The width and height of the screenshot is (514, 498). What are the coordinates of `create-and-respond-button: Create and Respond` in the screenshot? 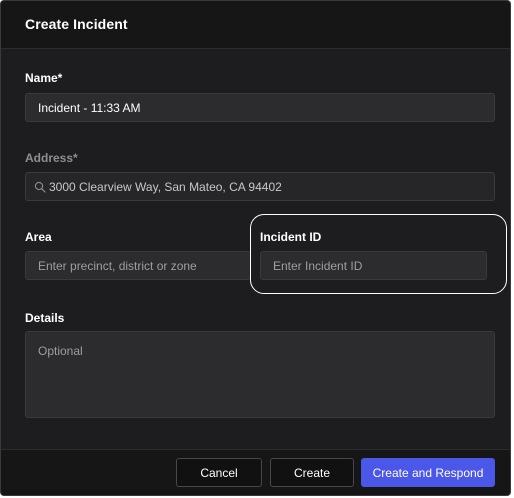 It's located at (428, 472).